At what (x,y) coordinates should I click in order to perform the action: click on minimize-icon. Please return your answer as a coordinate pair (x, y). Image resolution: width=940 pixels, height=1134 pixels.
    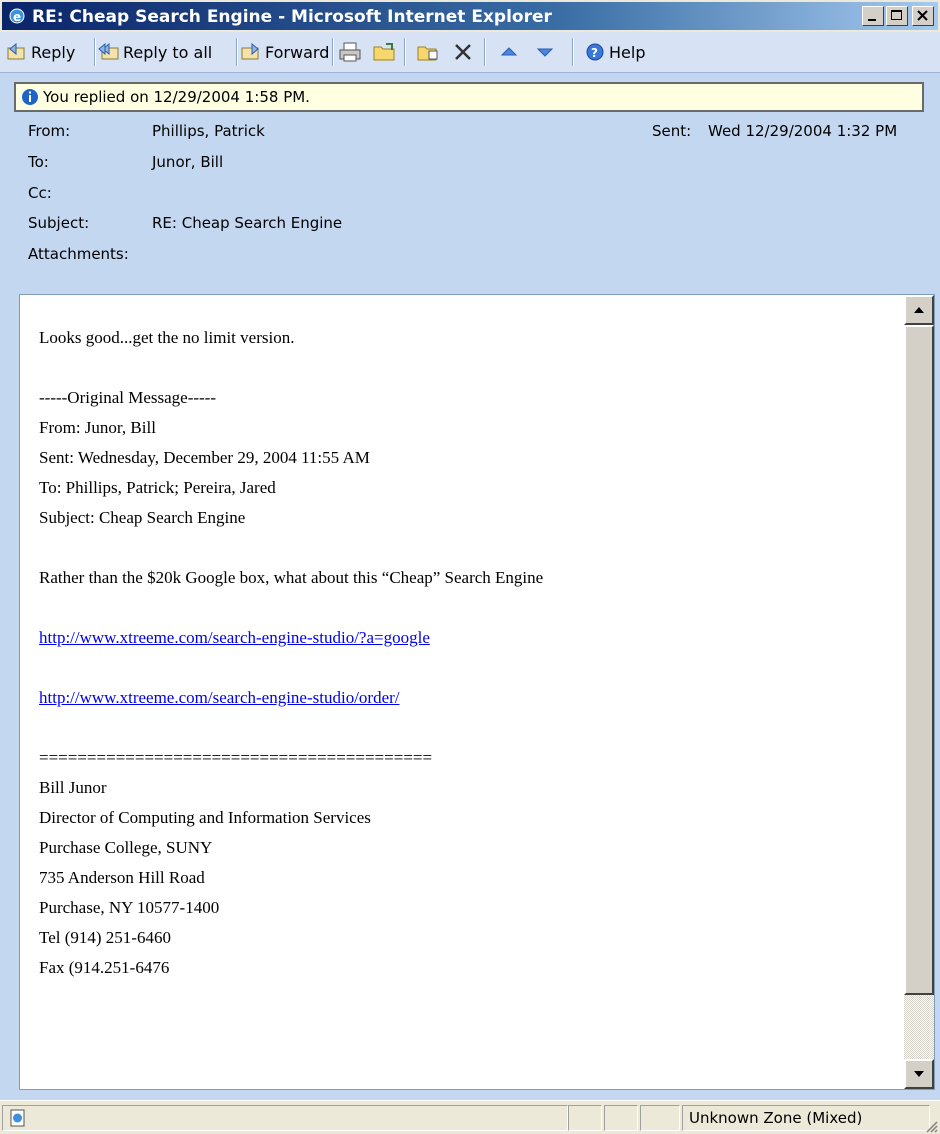
    Looking at the image, I should click on (872, 20).